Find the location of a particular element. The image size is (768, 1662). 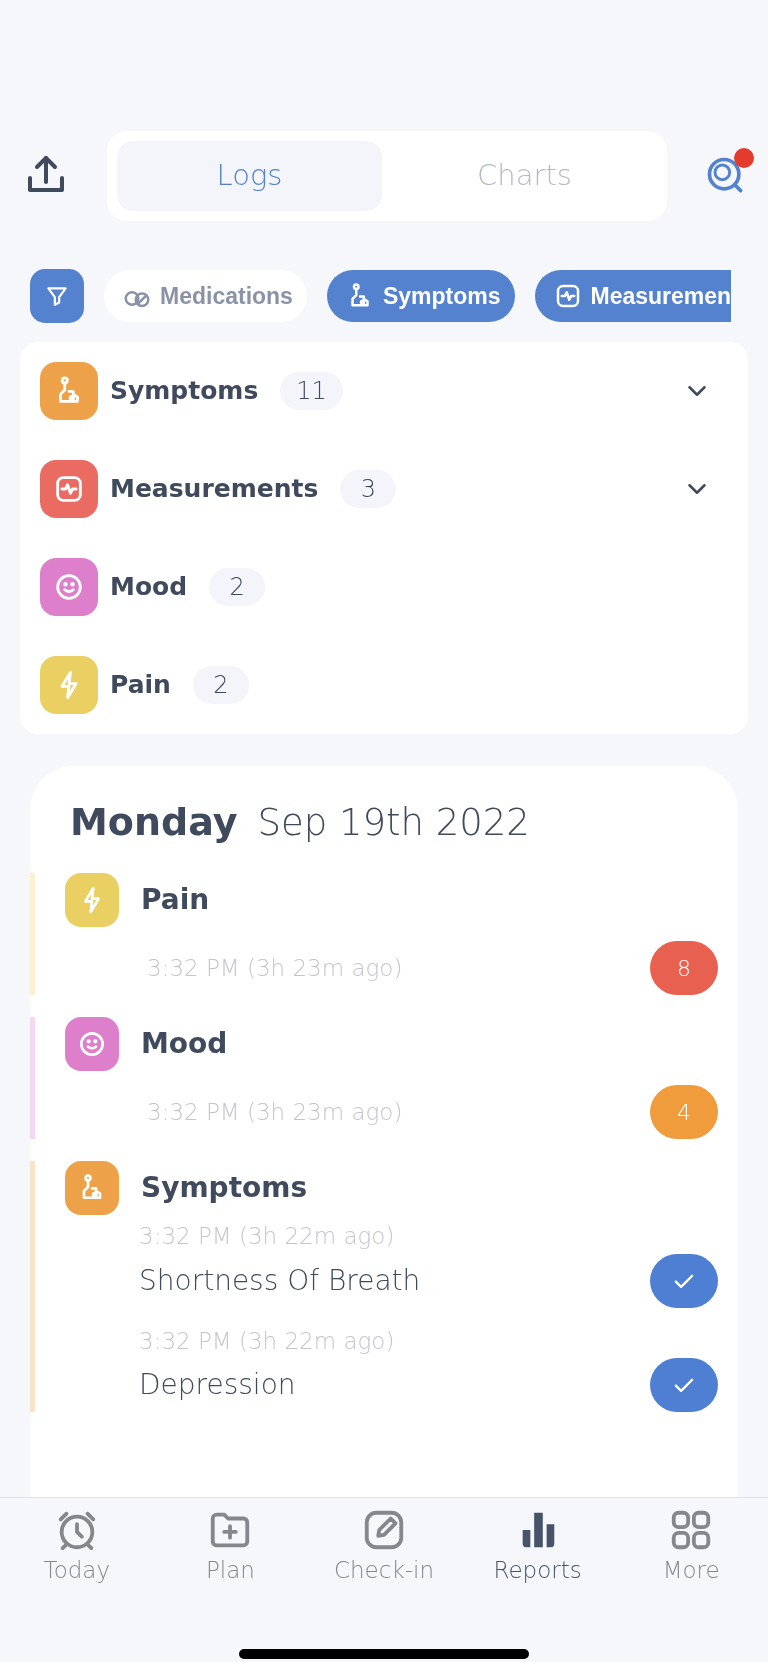

value-badge: 8 is located at coordinates (684, 968).